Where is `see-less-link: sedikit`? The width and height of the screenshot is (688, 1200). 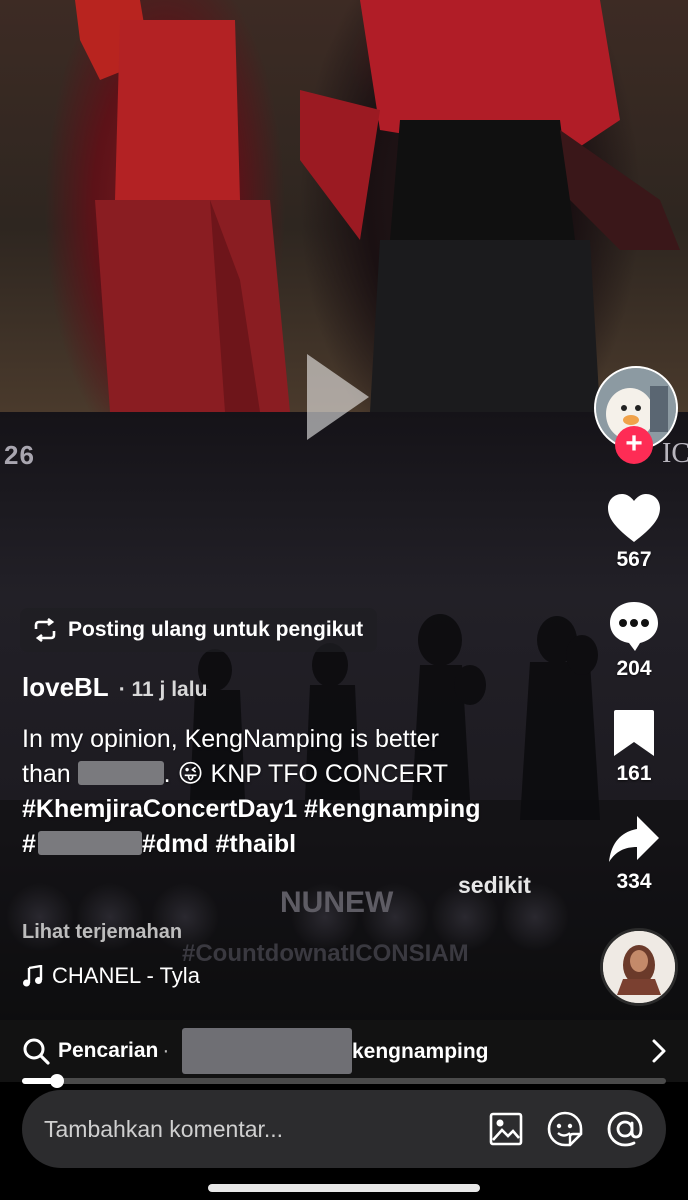
see-less-link: sedikit is located at coordinates (494, 885).